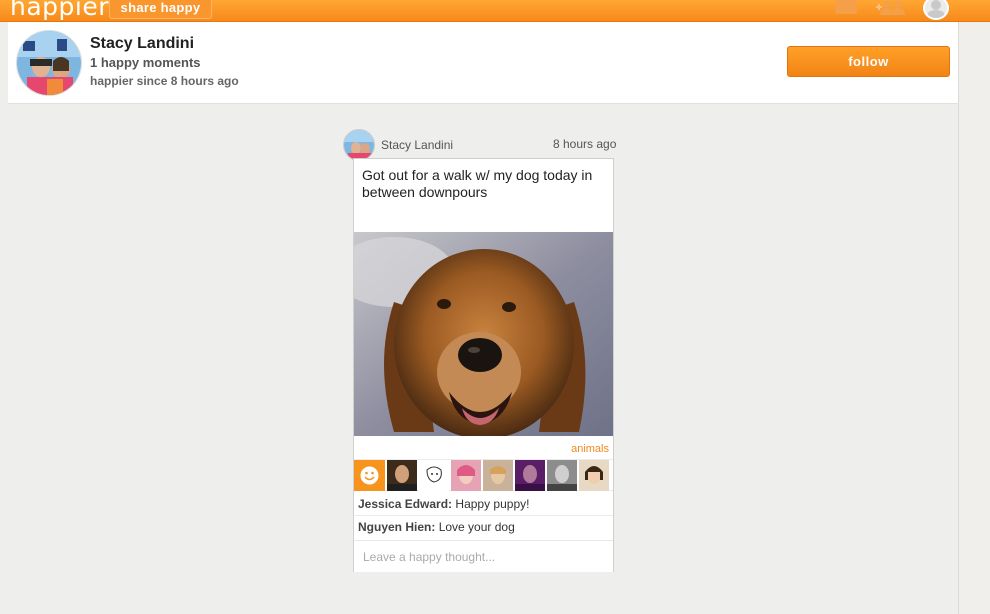 The height and width of the screenshot is (614, 990). What do you see at coordinates (436, 527) in the screenshot?
I see `comment-item: Nguyen Hien: Love your dog` at bounding box center [436, 527].